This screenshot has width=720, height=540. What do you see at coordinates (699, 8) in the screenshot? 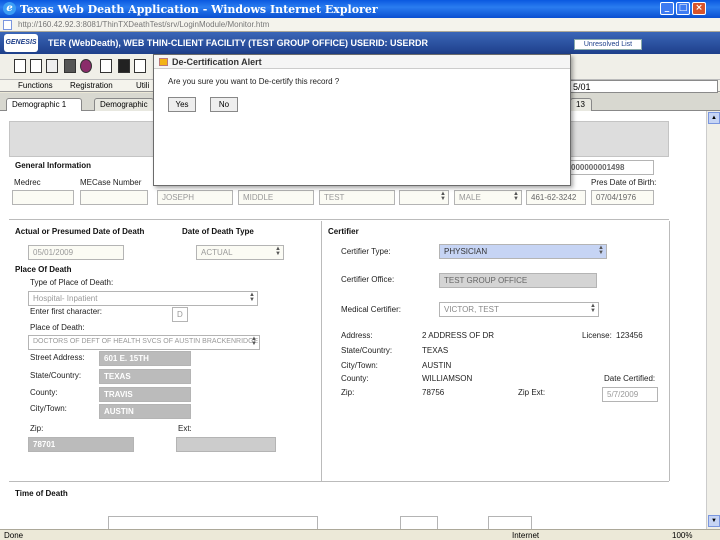
I see `close-window-button: ×` at bounding box center [699, 8].